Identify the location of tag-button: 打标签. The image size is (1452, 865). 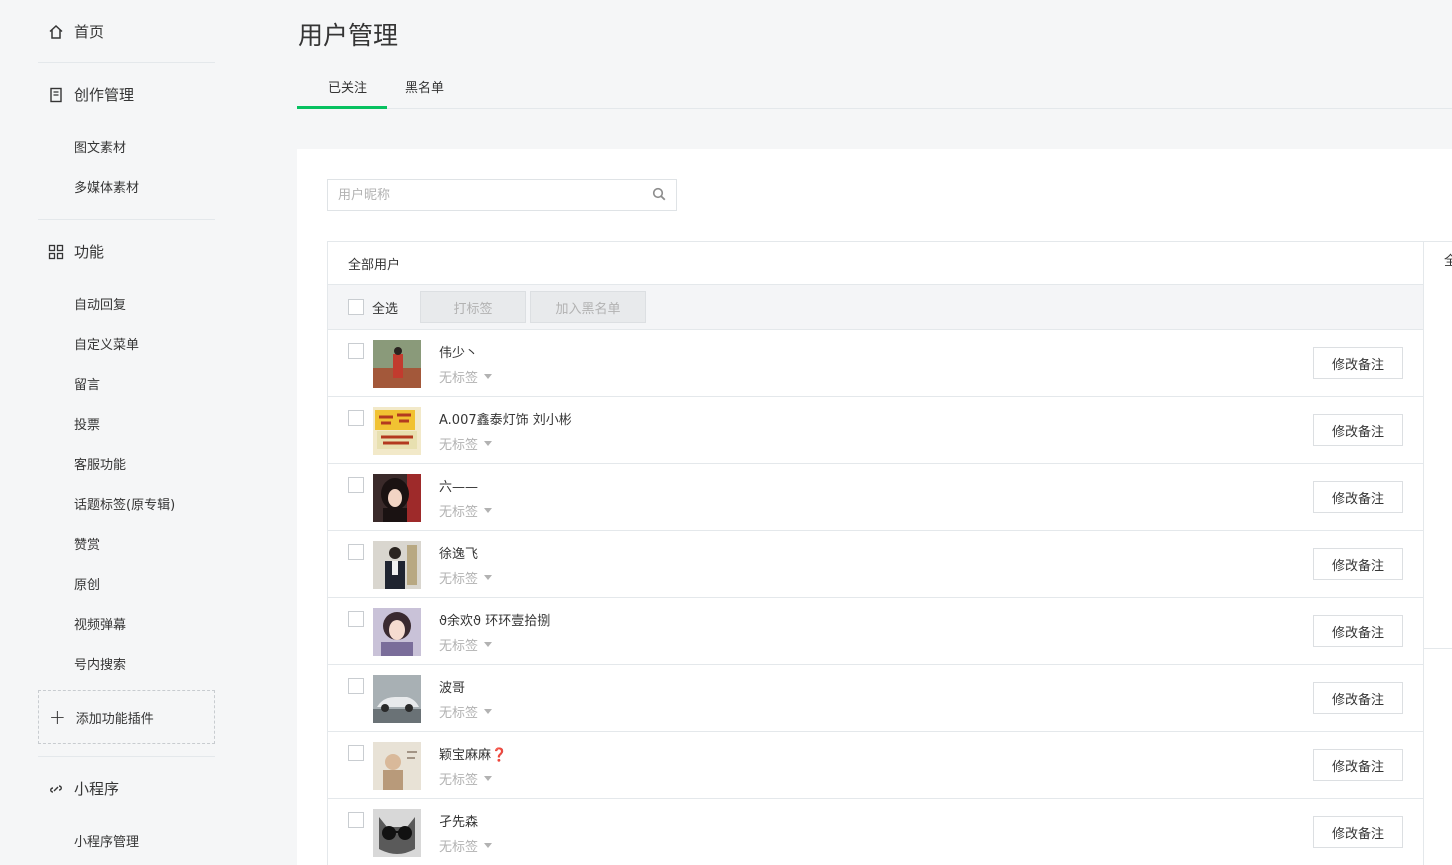
(473, 307).